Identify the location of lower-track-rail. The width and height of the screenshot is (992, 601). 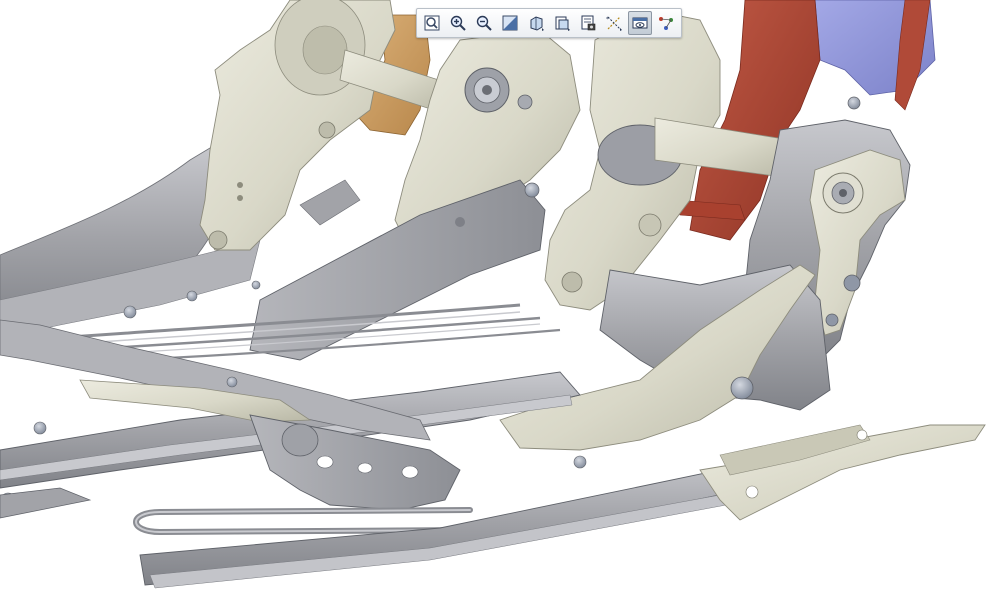
(465, 520).